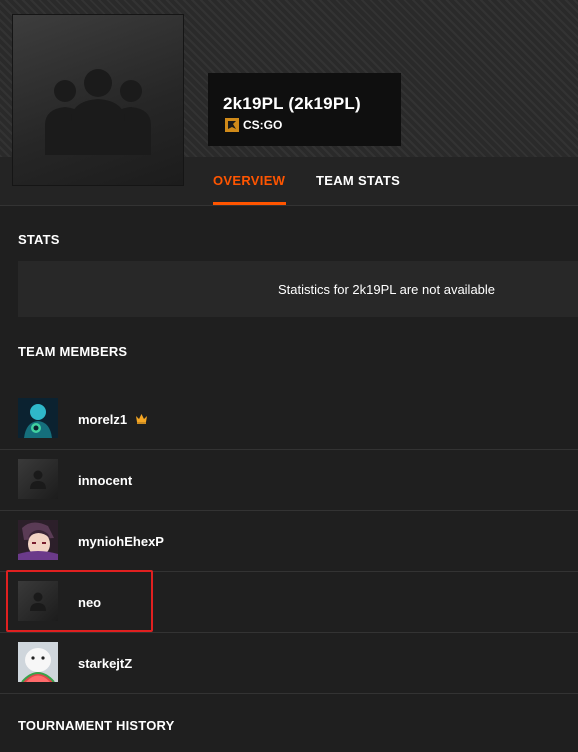 This screenshot has width=578, height=752. Describe the element at coordinates (102, 419) in the screenshot. I see `member-name: morelz1` at that location.